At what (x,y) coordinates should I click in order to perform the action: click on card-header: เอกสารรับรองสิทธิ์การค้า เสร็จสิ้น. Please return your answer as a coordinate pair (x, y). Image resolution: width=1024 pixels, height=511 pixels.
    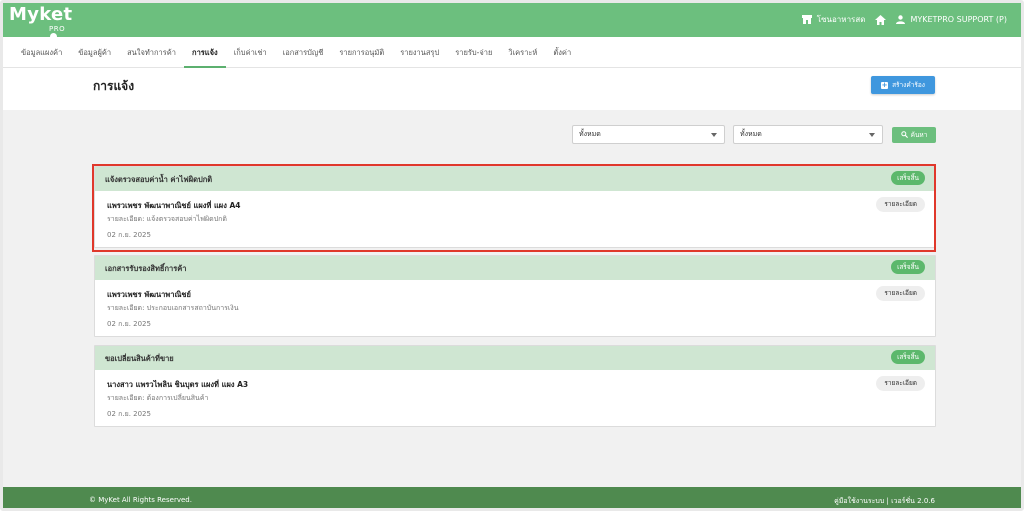
    Looking at the image, I should click on (515, 268).